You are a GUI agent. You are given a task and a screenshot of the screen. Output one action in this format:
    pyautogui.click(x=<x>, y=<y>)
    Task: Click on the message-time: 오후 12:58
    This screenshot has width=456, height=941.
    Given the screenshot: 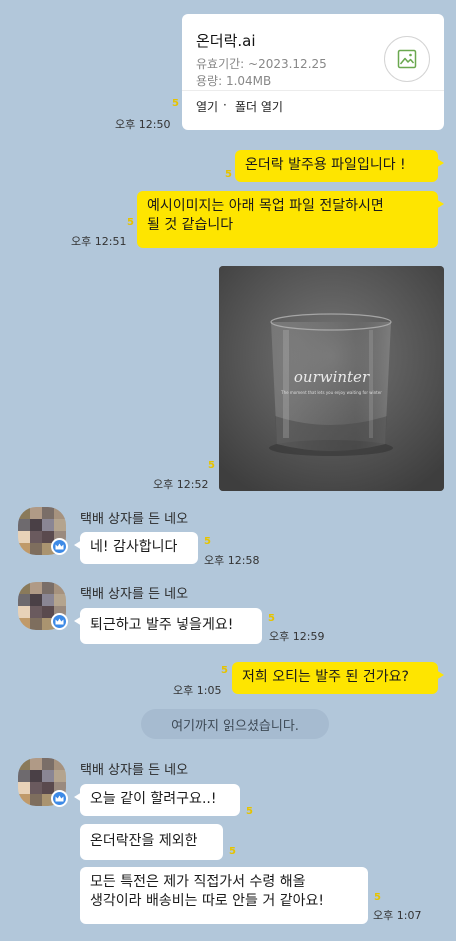 What is the action you would take?
    pyautogui.click(x=232, y=560)
    